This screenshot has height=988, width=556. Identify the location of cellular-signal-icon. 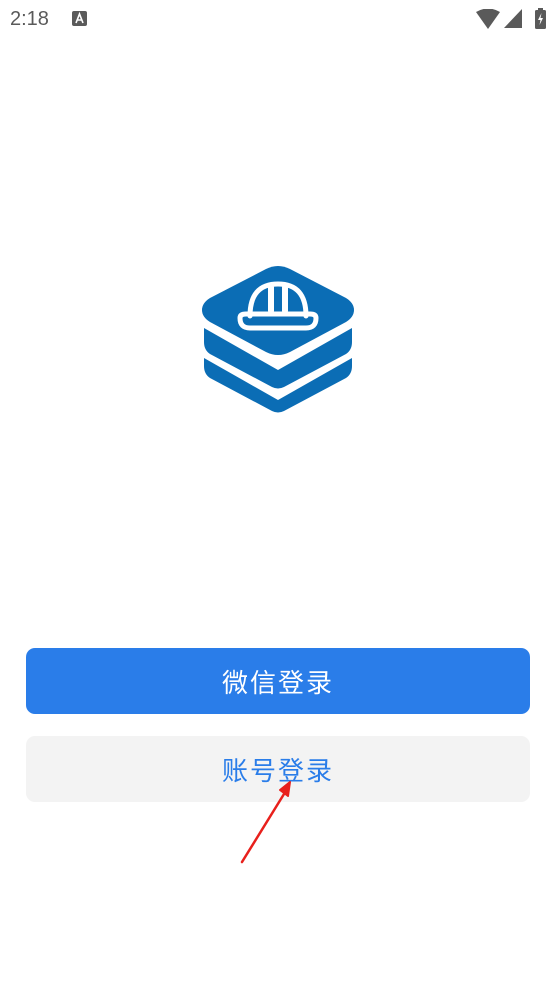
(513, 18).